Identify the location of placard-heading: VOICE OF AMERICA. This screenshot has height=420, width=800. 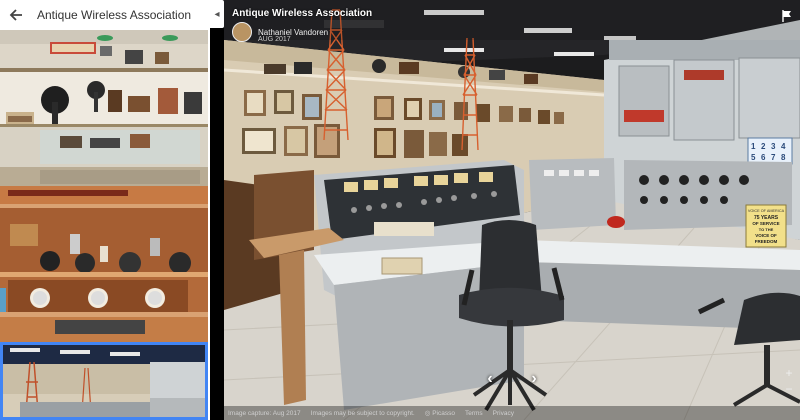
(766, 211).